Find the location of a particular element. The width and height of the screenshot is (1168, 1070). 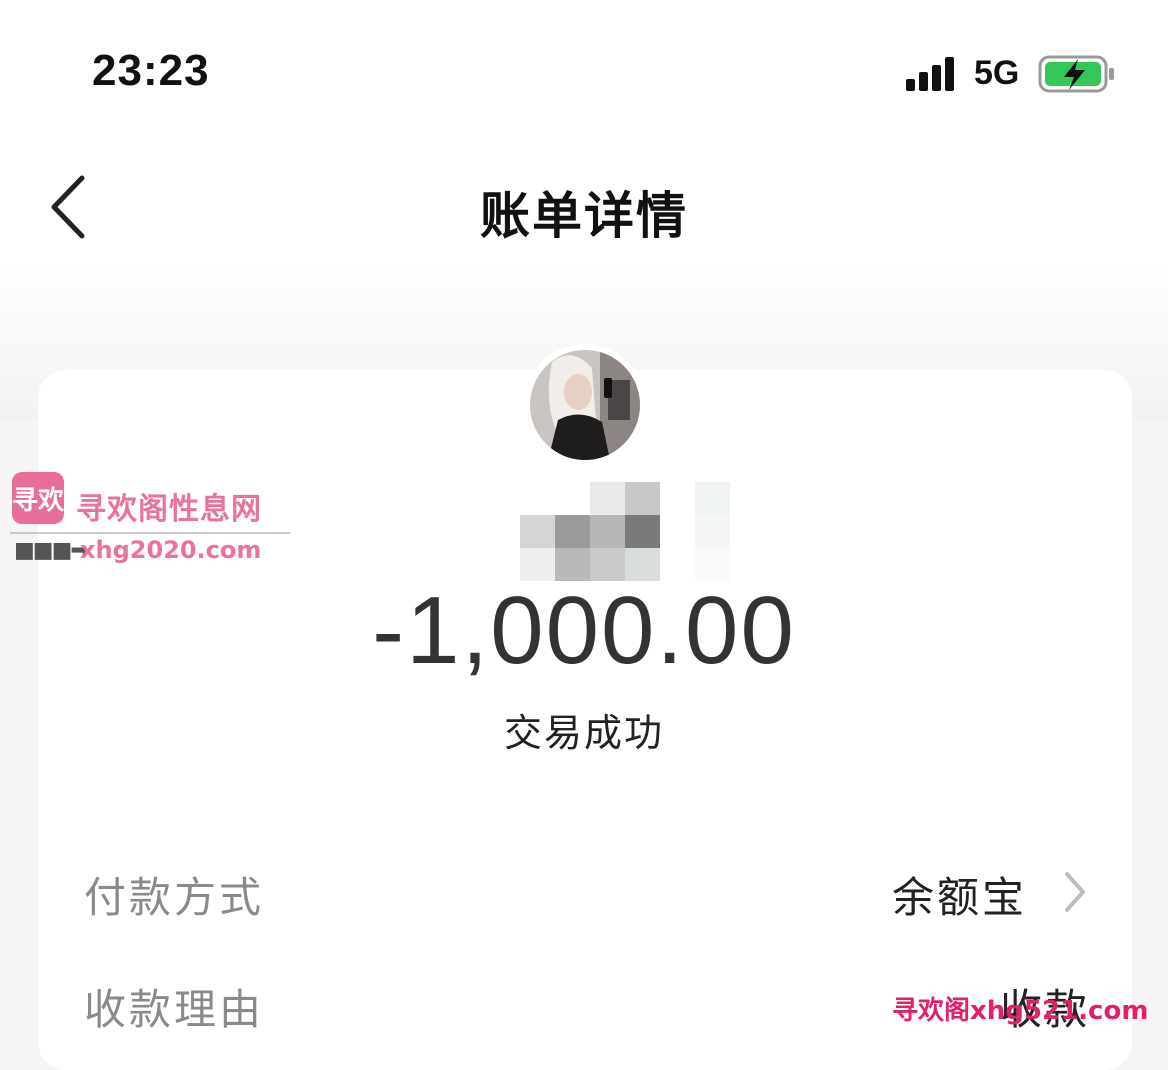

page-title: 账单详情 is located at coordinates (584, 216).